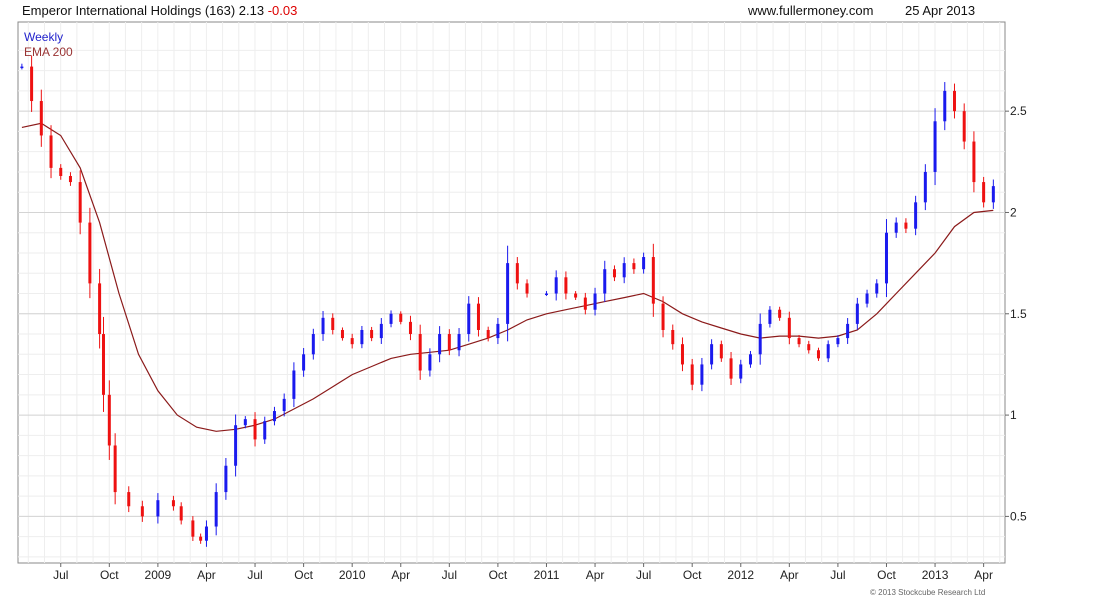 The height and width of the screenshot is (600, 1100). I want to click on x-tick-label: 2012, so click(740, 575).